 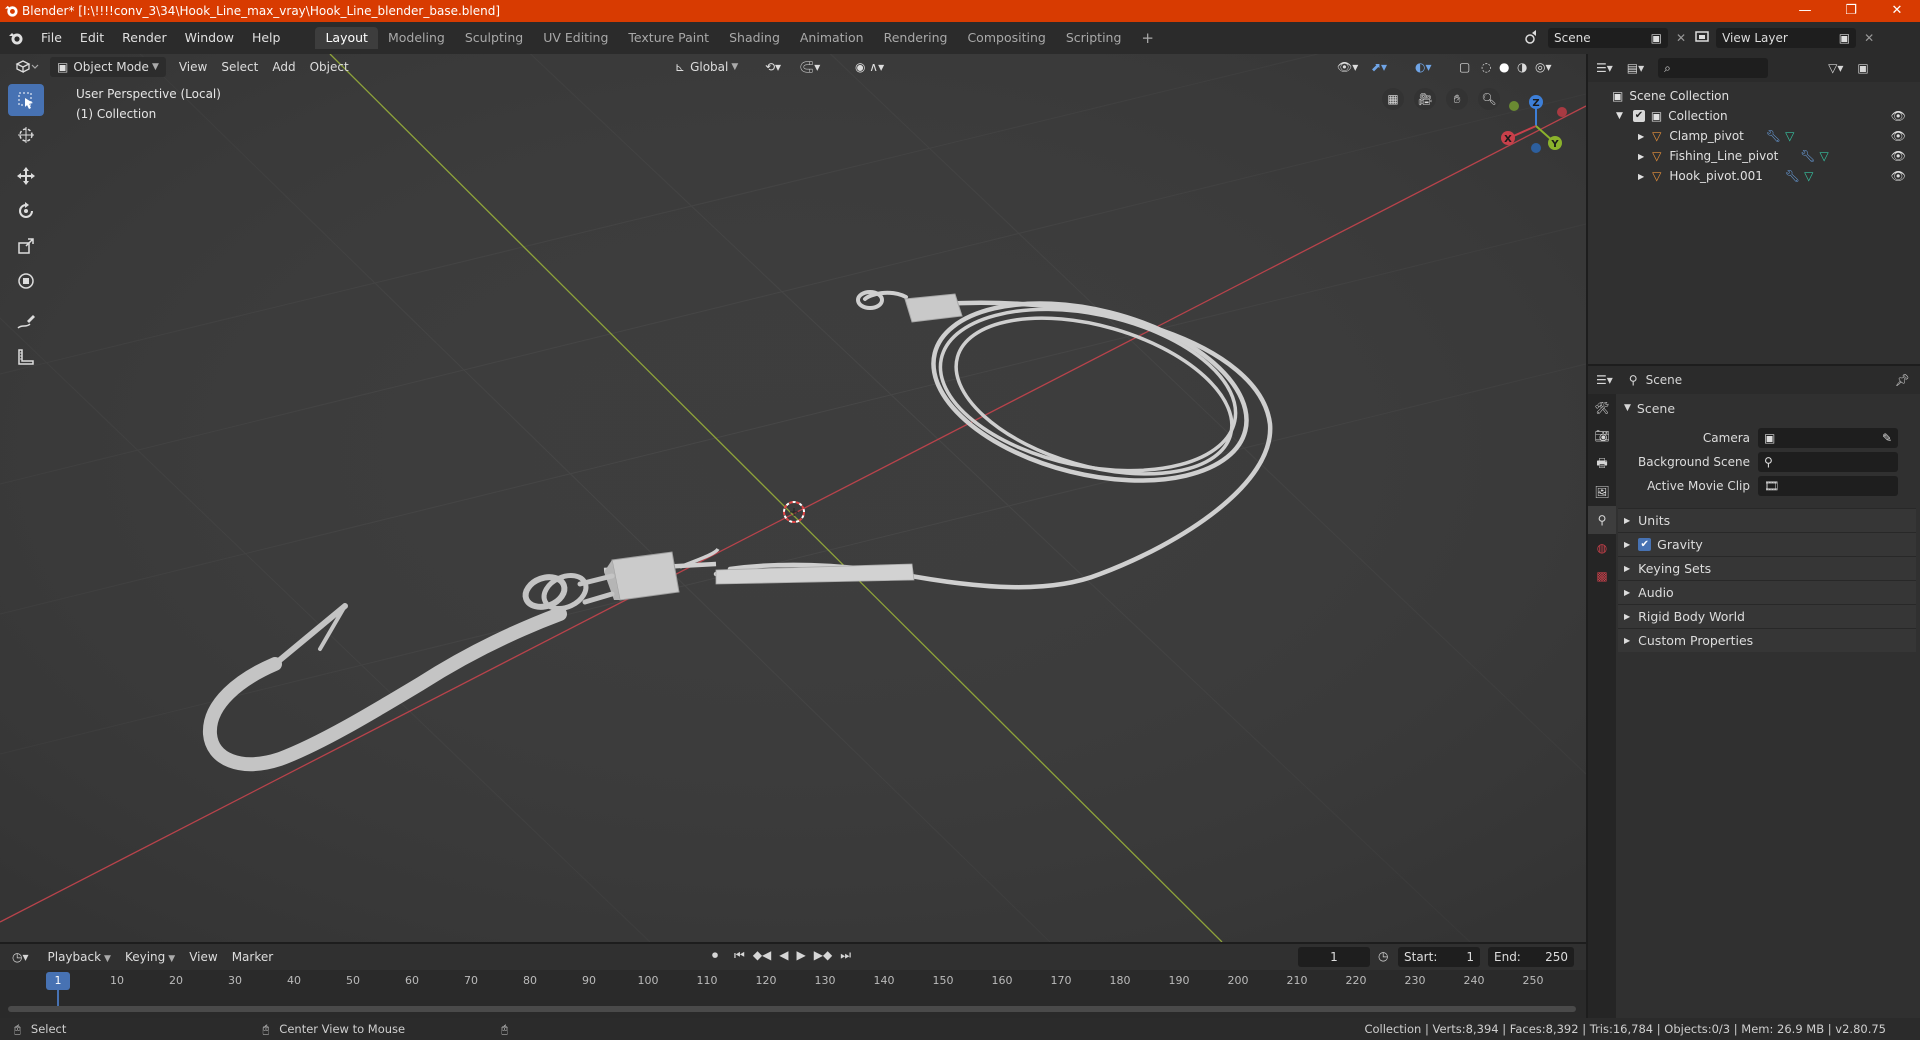 What do you see at coordinates (26, 211) in the screenshot?
I see `rotate-tool` at bounding box center [26, 211].